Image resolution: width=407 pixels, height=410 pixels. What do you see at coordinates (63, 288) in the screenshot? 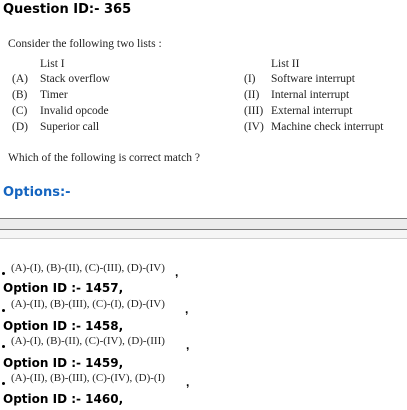
I see `option-id: Option ID :- 1457,` at bounding box center [63, 288].